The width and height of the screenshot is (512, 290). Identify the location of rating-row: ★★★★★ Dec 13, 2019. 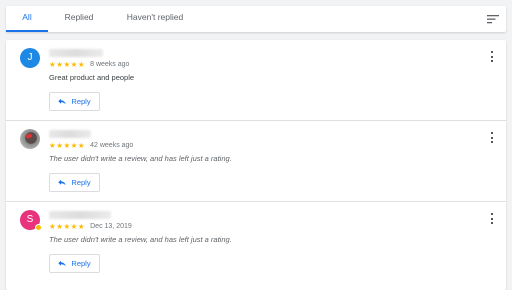
(90, 226).